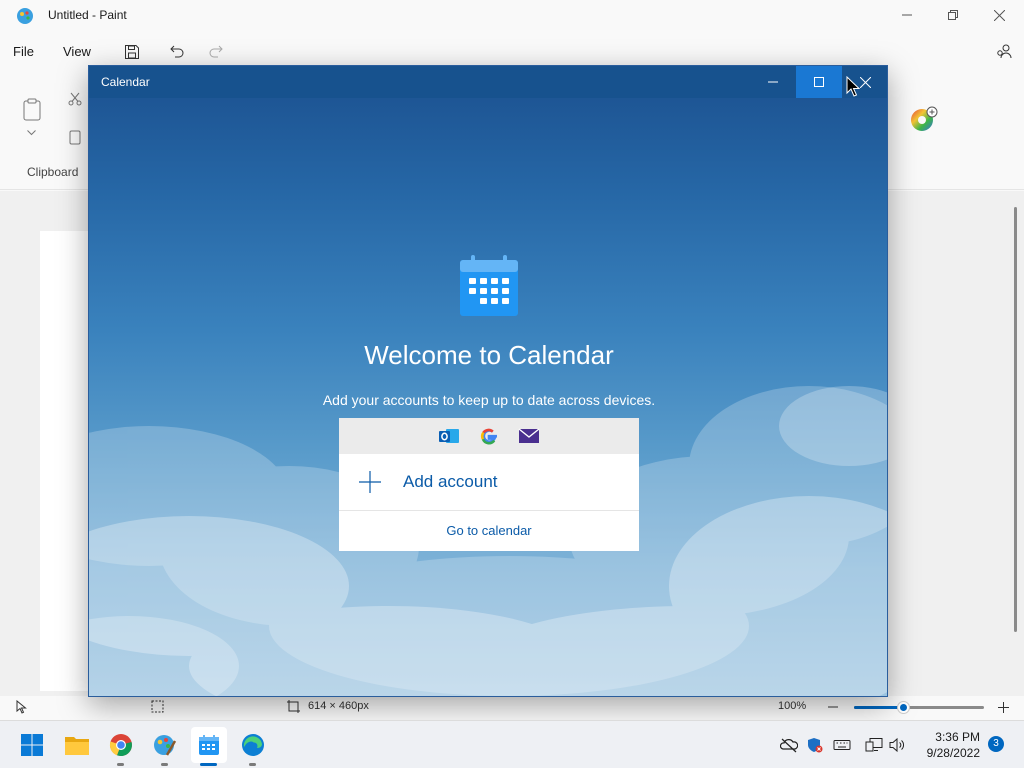  What do you see at coordinates (87, 15) in the screenshot?
I see `paint-title: Untitled - Paint` at bounding box center [87, 15].